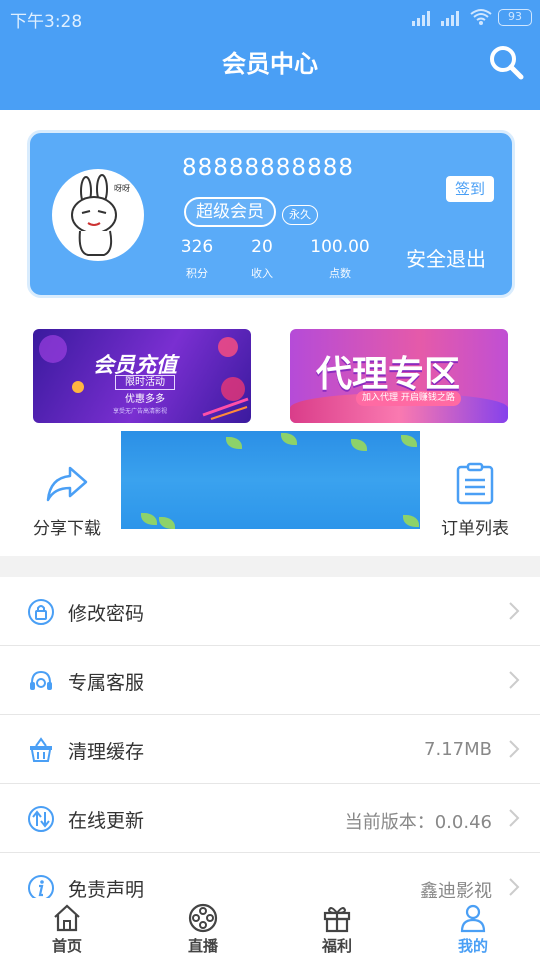 This screenshot has height=960, width=540. Describe the element at coordinates (388, 374) in the screenshot. I see `banner-title: 代理专区` at that location.